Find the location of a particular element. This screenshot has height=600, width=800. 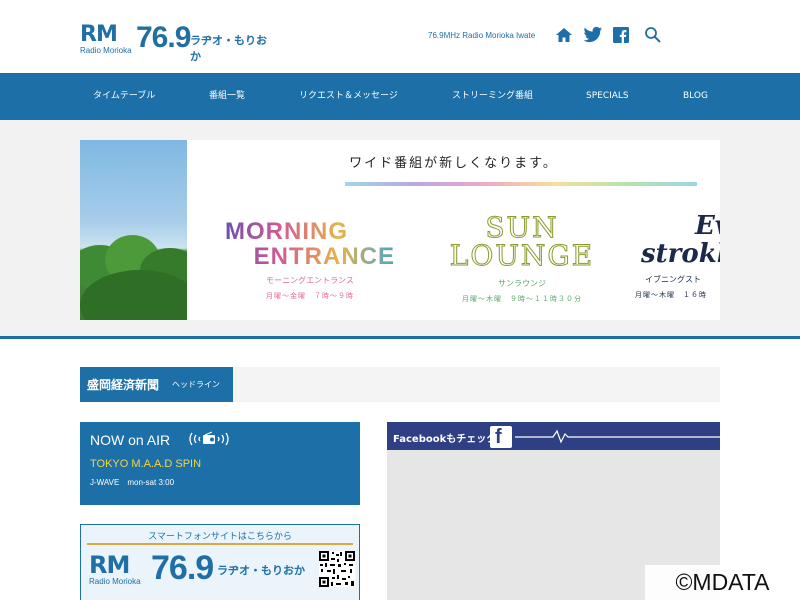

nav-specials: SPECIALS is located at coordinates (607, 96).